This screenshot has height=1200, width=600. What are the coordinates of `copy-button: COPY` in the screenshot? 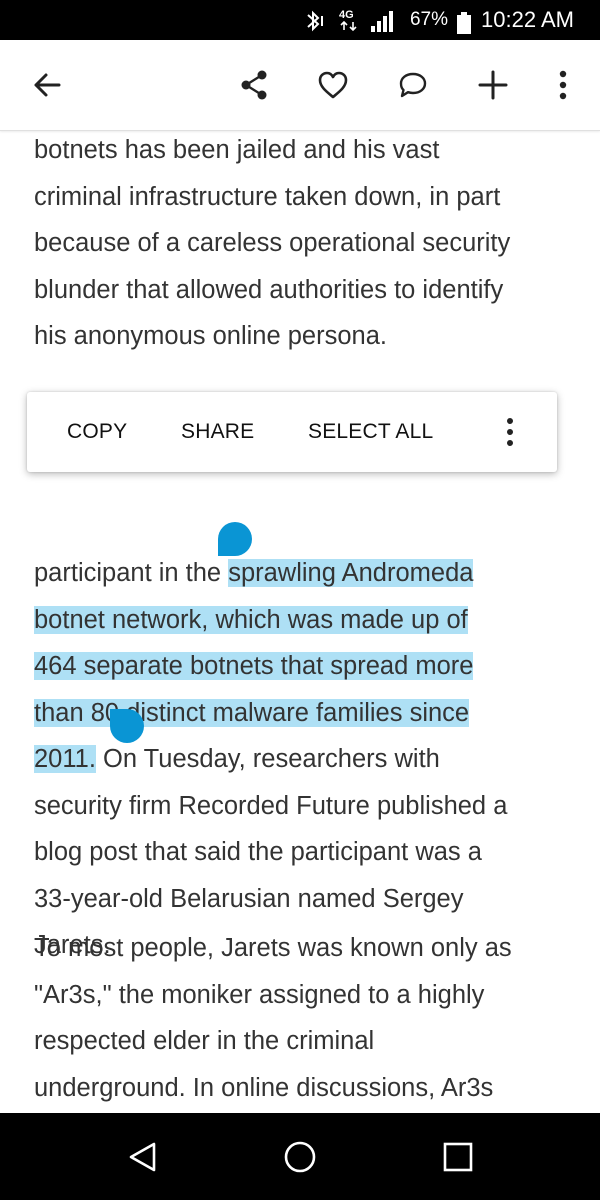 It's located at (97, 432).